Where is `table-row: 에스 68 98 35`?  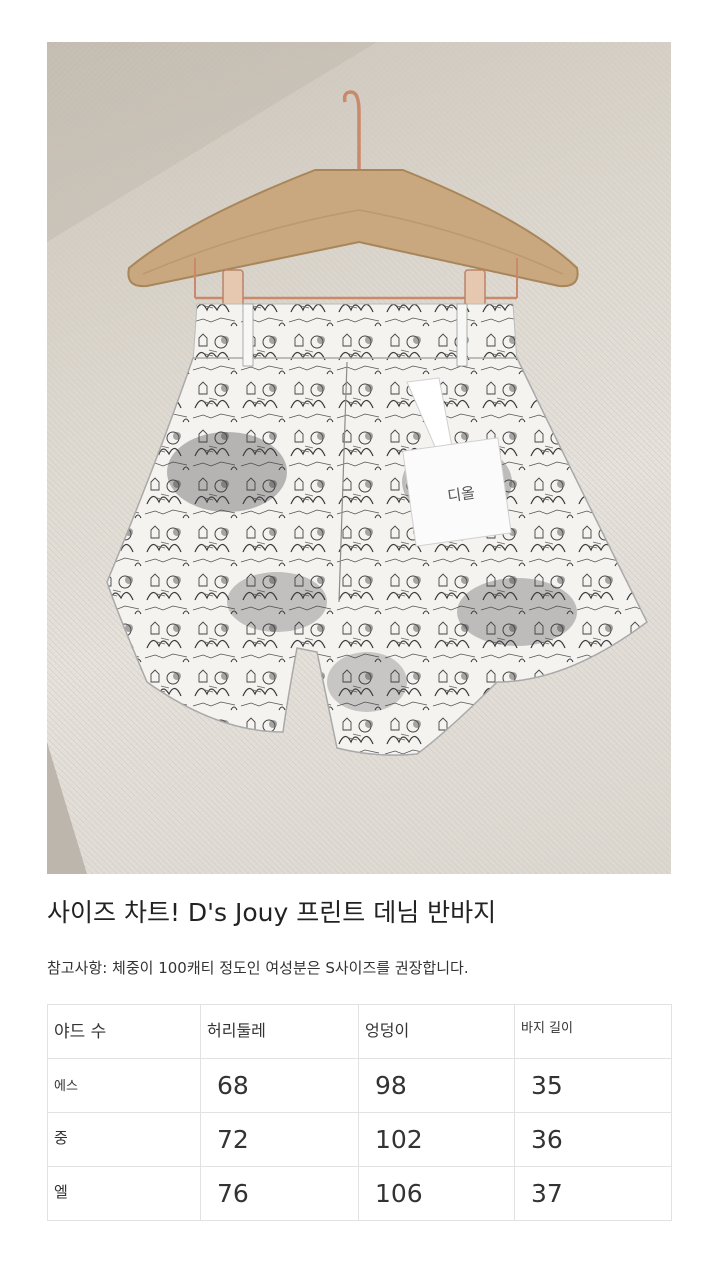
table-row: 에스 68 98 35 is located at coordinates (359, 1085).